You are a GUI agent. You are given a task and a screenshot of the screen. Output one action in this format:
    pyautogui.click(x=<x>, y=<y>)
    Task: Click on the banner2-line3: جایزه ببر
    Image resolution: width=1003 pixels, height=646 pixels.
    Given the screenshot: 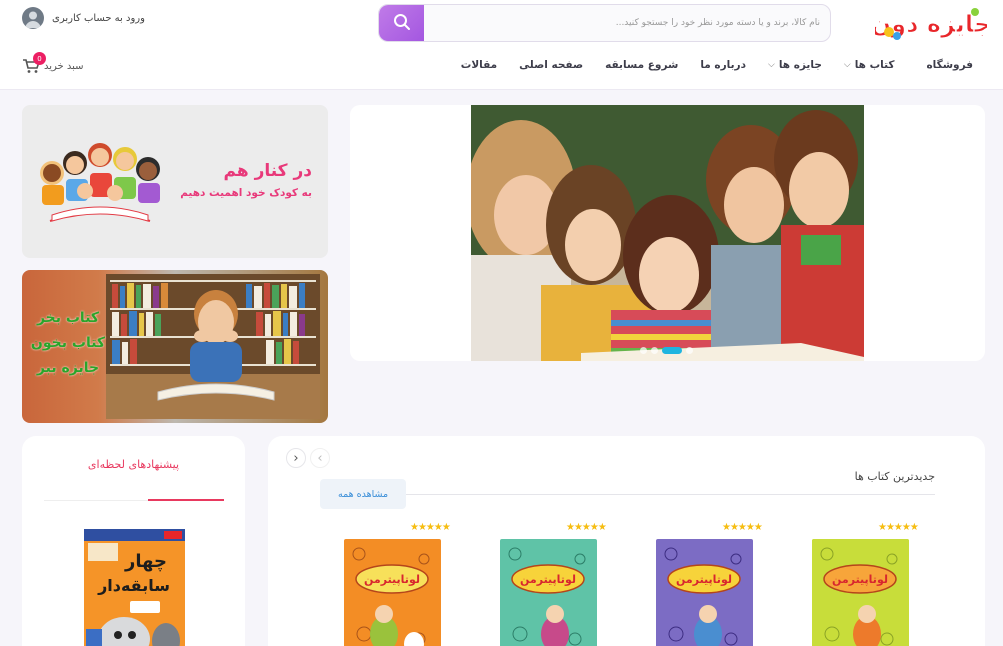 What is the action you would take?
    pyautogui.click(x=68, y=368)
    